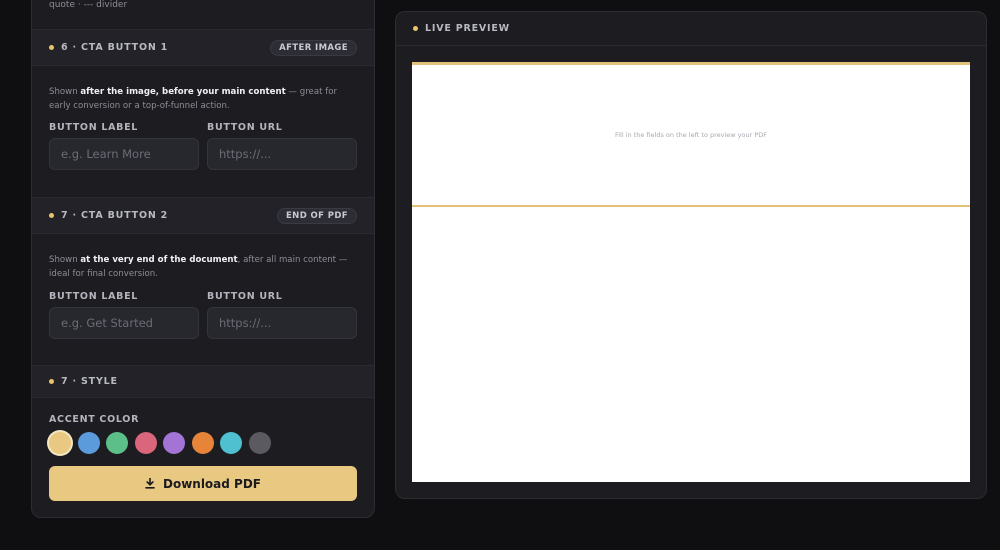 This screenshot has width=1000, height=550. What do you see at coordinates (467, 28) in the screenshot?
I see `live-preview-title: LIVE PREVIEW` at bounding box center [467, 28].